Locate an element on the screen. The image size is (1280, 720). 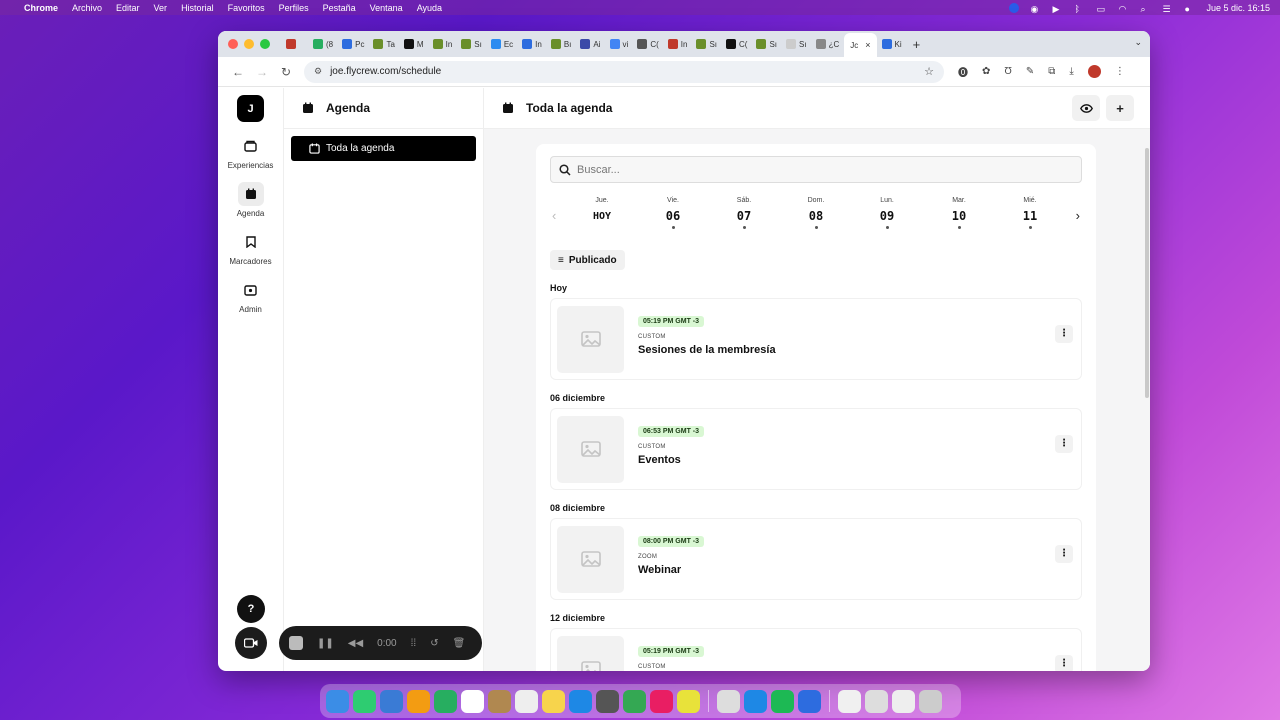
prev-week-arrow-icon: ‹ is located at coordinates (554, 215).